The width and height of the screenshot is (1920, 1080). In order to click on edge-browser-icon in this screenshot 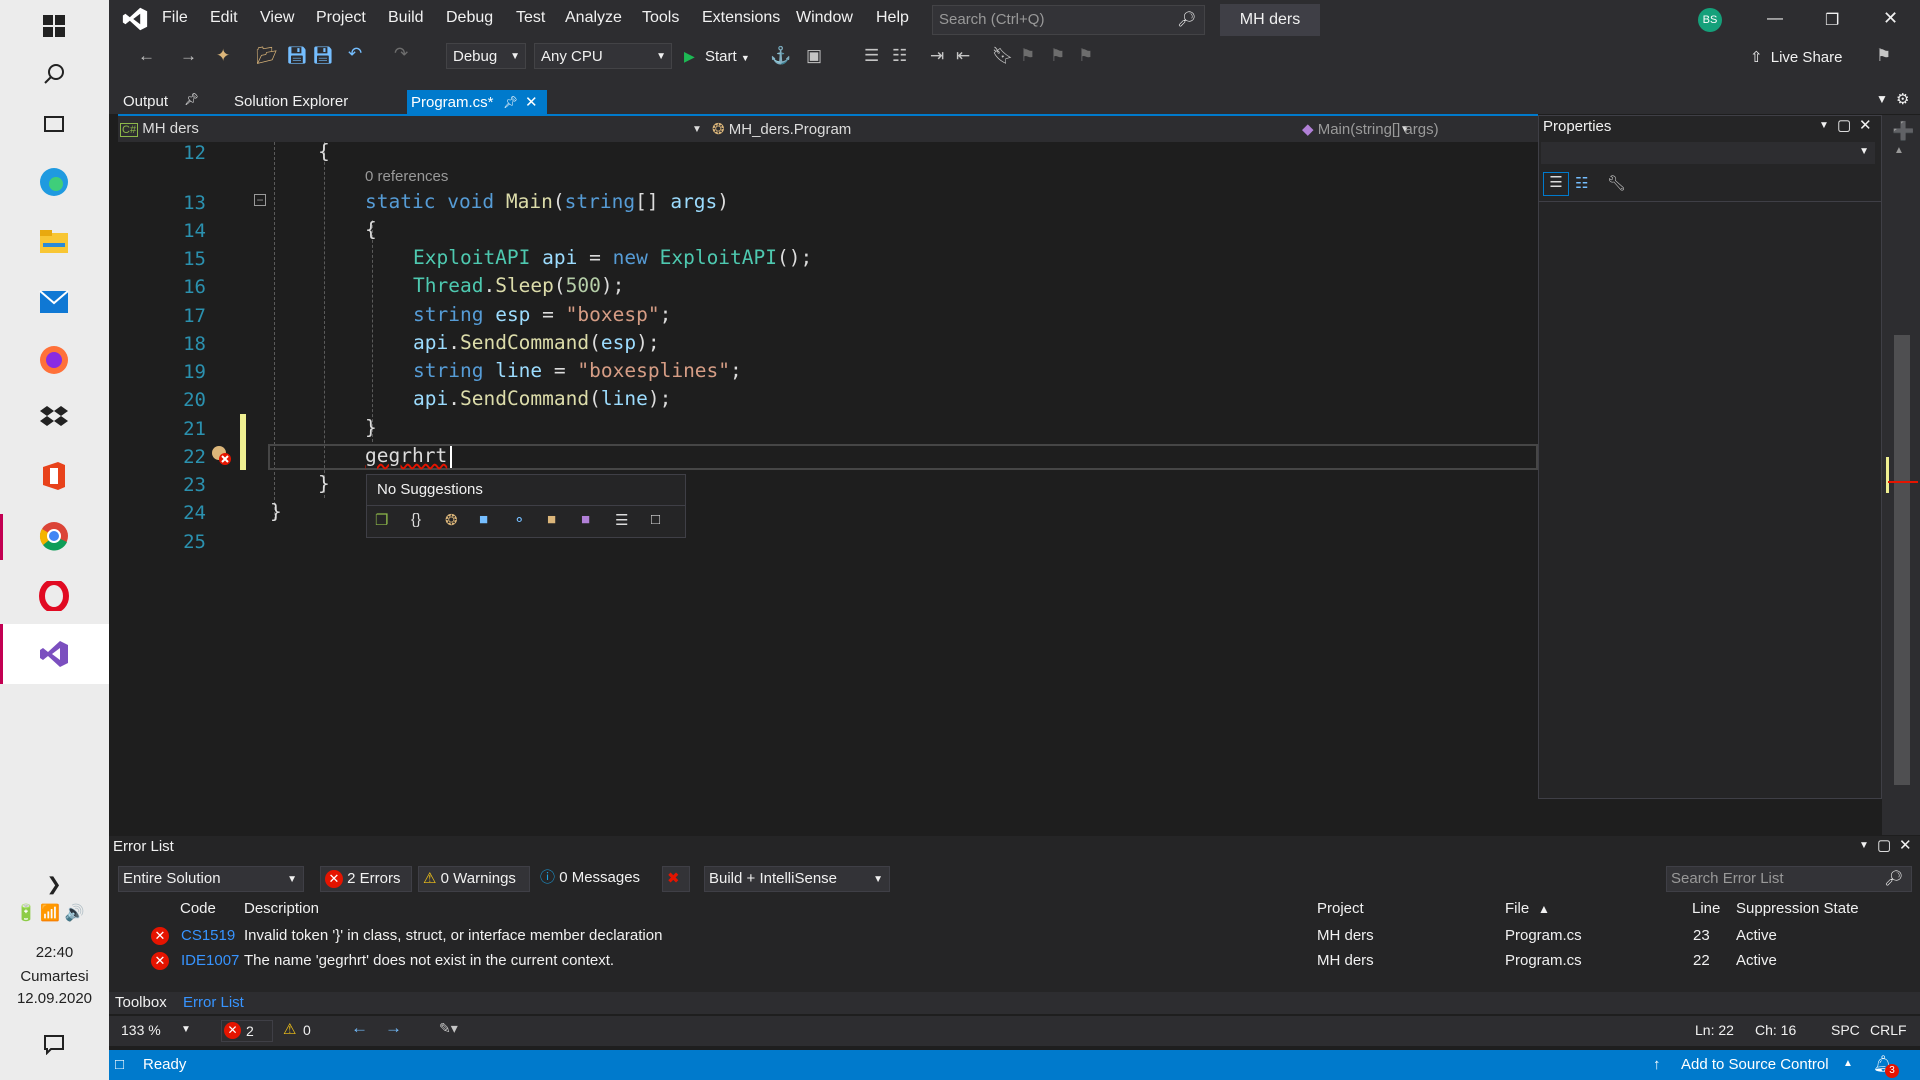, I will do `click(54, 182)`.